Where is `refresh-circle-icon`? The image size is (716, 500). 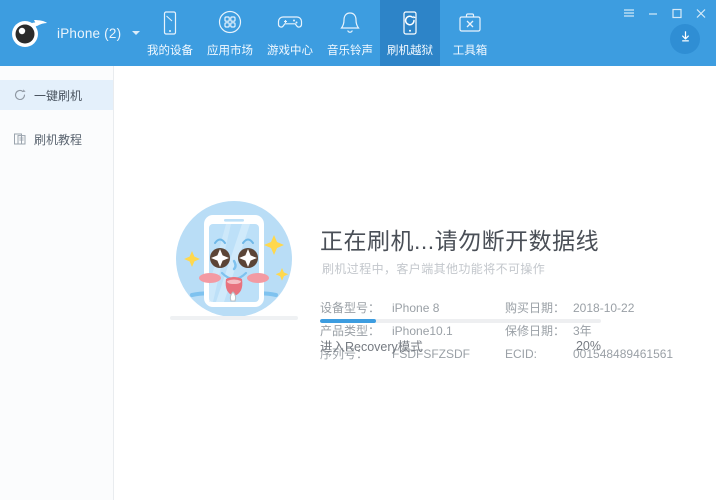 refresh-circle-icon is located at coordinates (20, 95).